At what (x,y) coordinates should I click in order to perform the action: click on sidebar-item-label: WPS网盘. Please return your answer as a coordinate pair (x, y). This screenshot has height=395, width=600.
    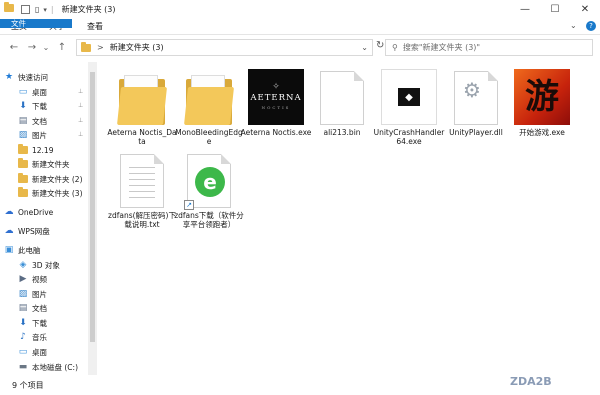
    Looking at the image, I should click on (34, 231).